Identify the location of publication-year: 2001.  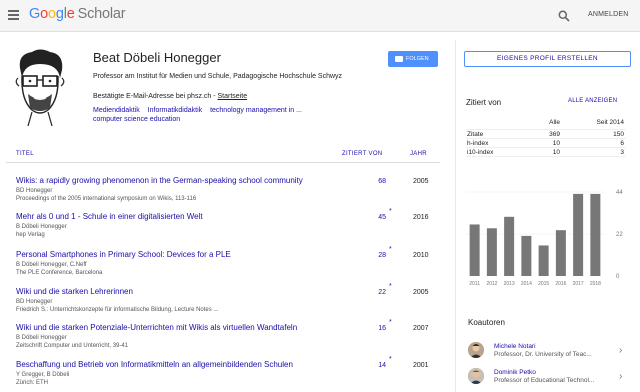
(421, 365).